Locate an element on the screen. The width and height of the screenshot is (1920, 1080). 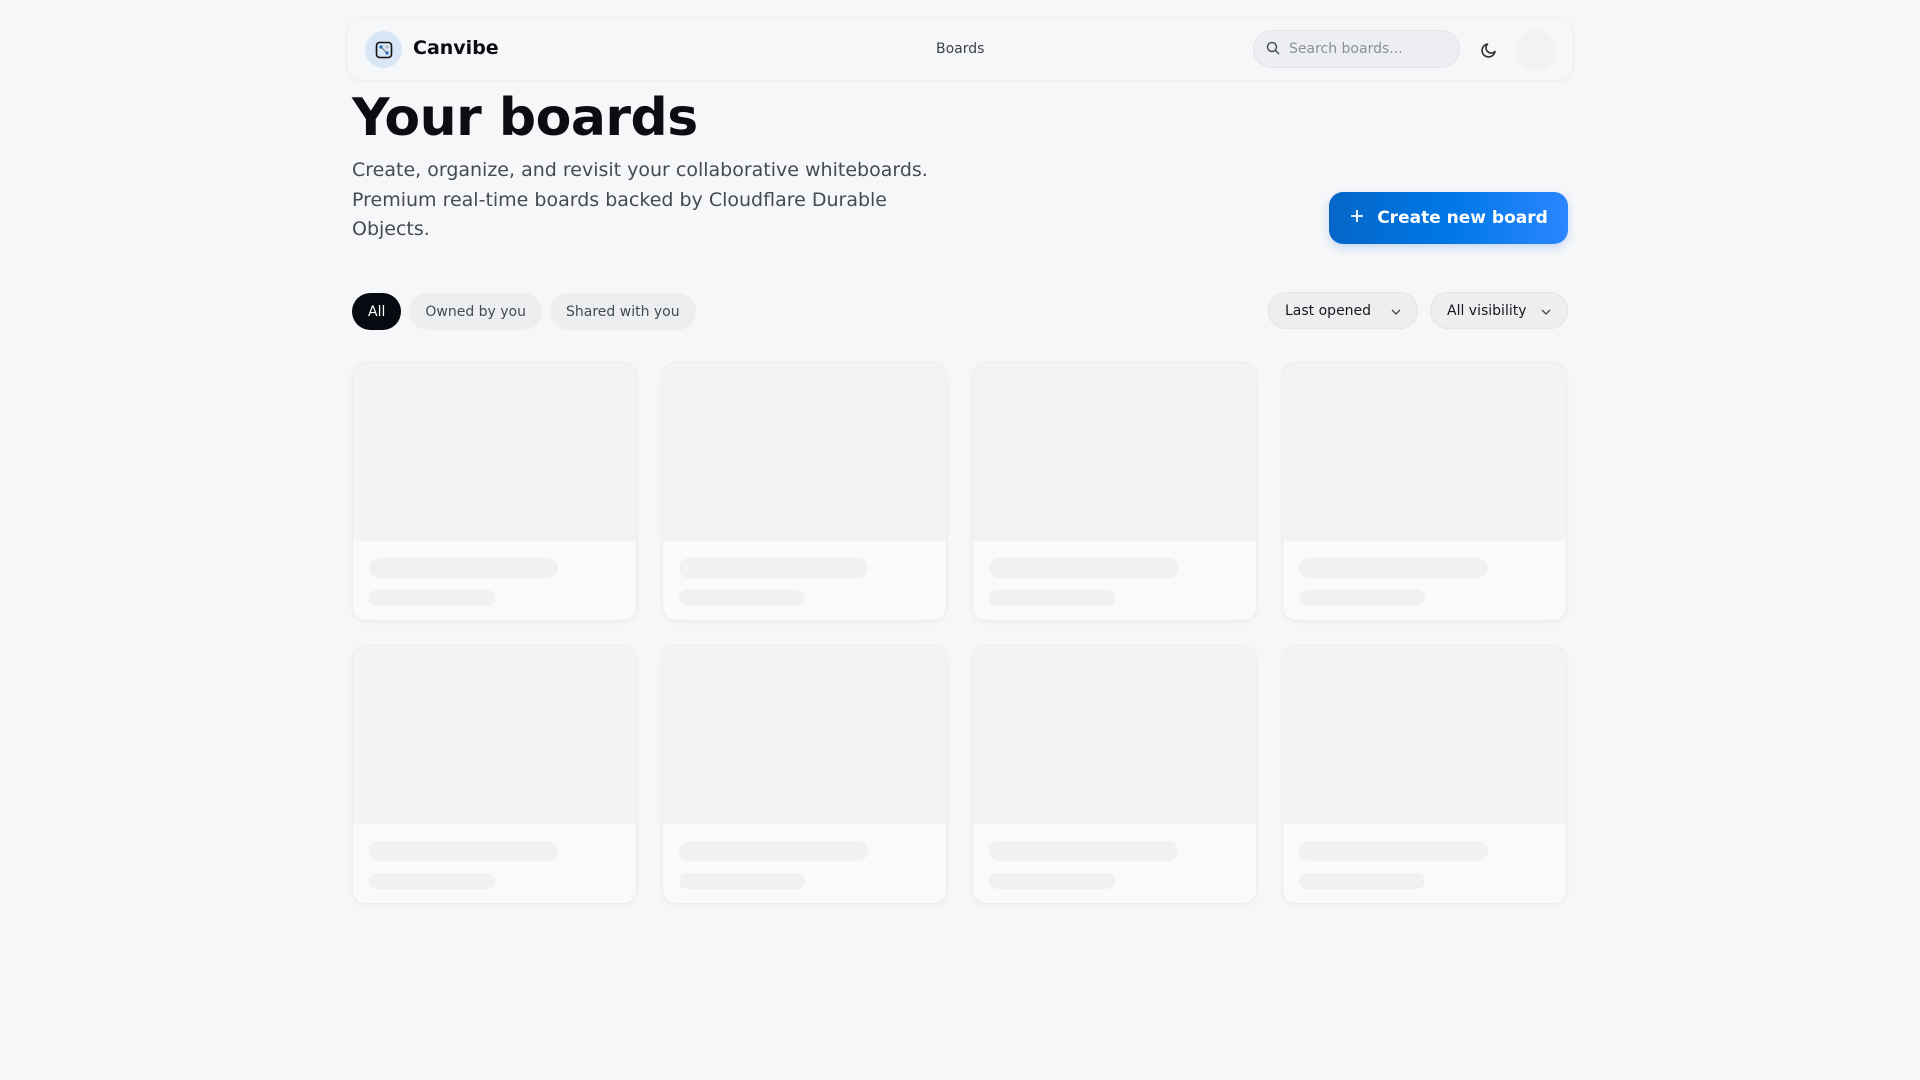
nav-link-boards: Boards is located at coordinates (960, 49).